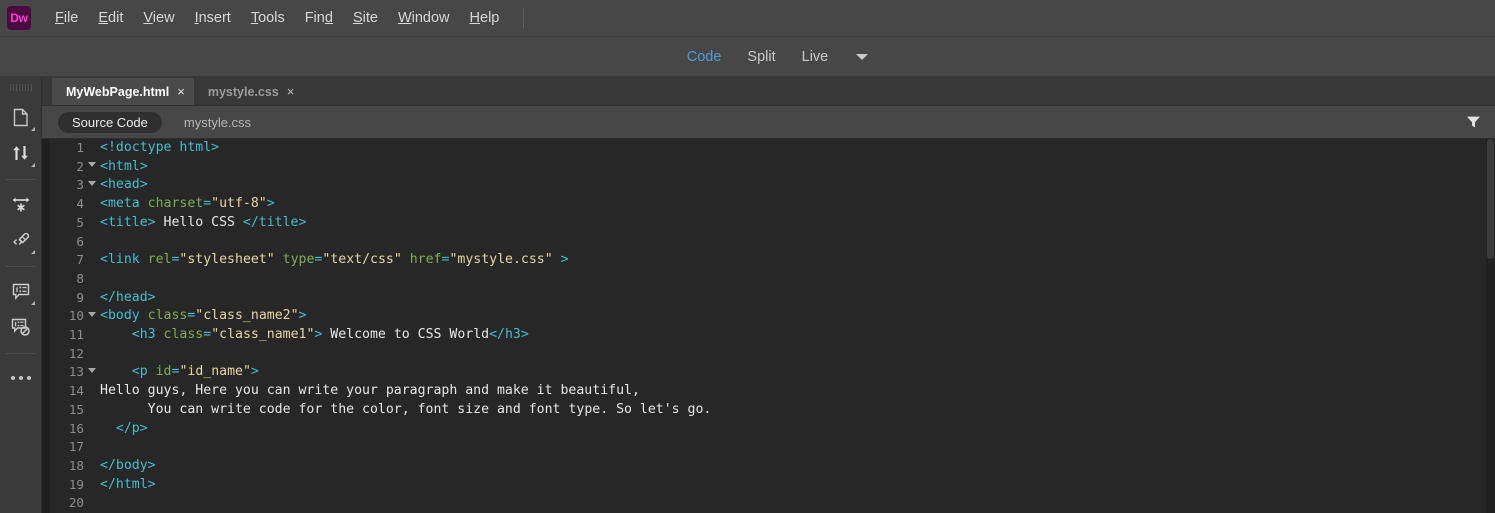 The image size is (1495, 513). Describe the element at coordinates (80, 185) in the screenshot. I see `line-number: 3` at that location.